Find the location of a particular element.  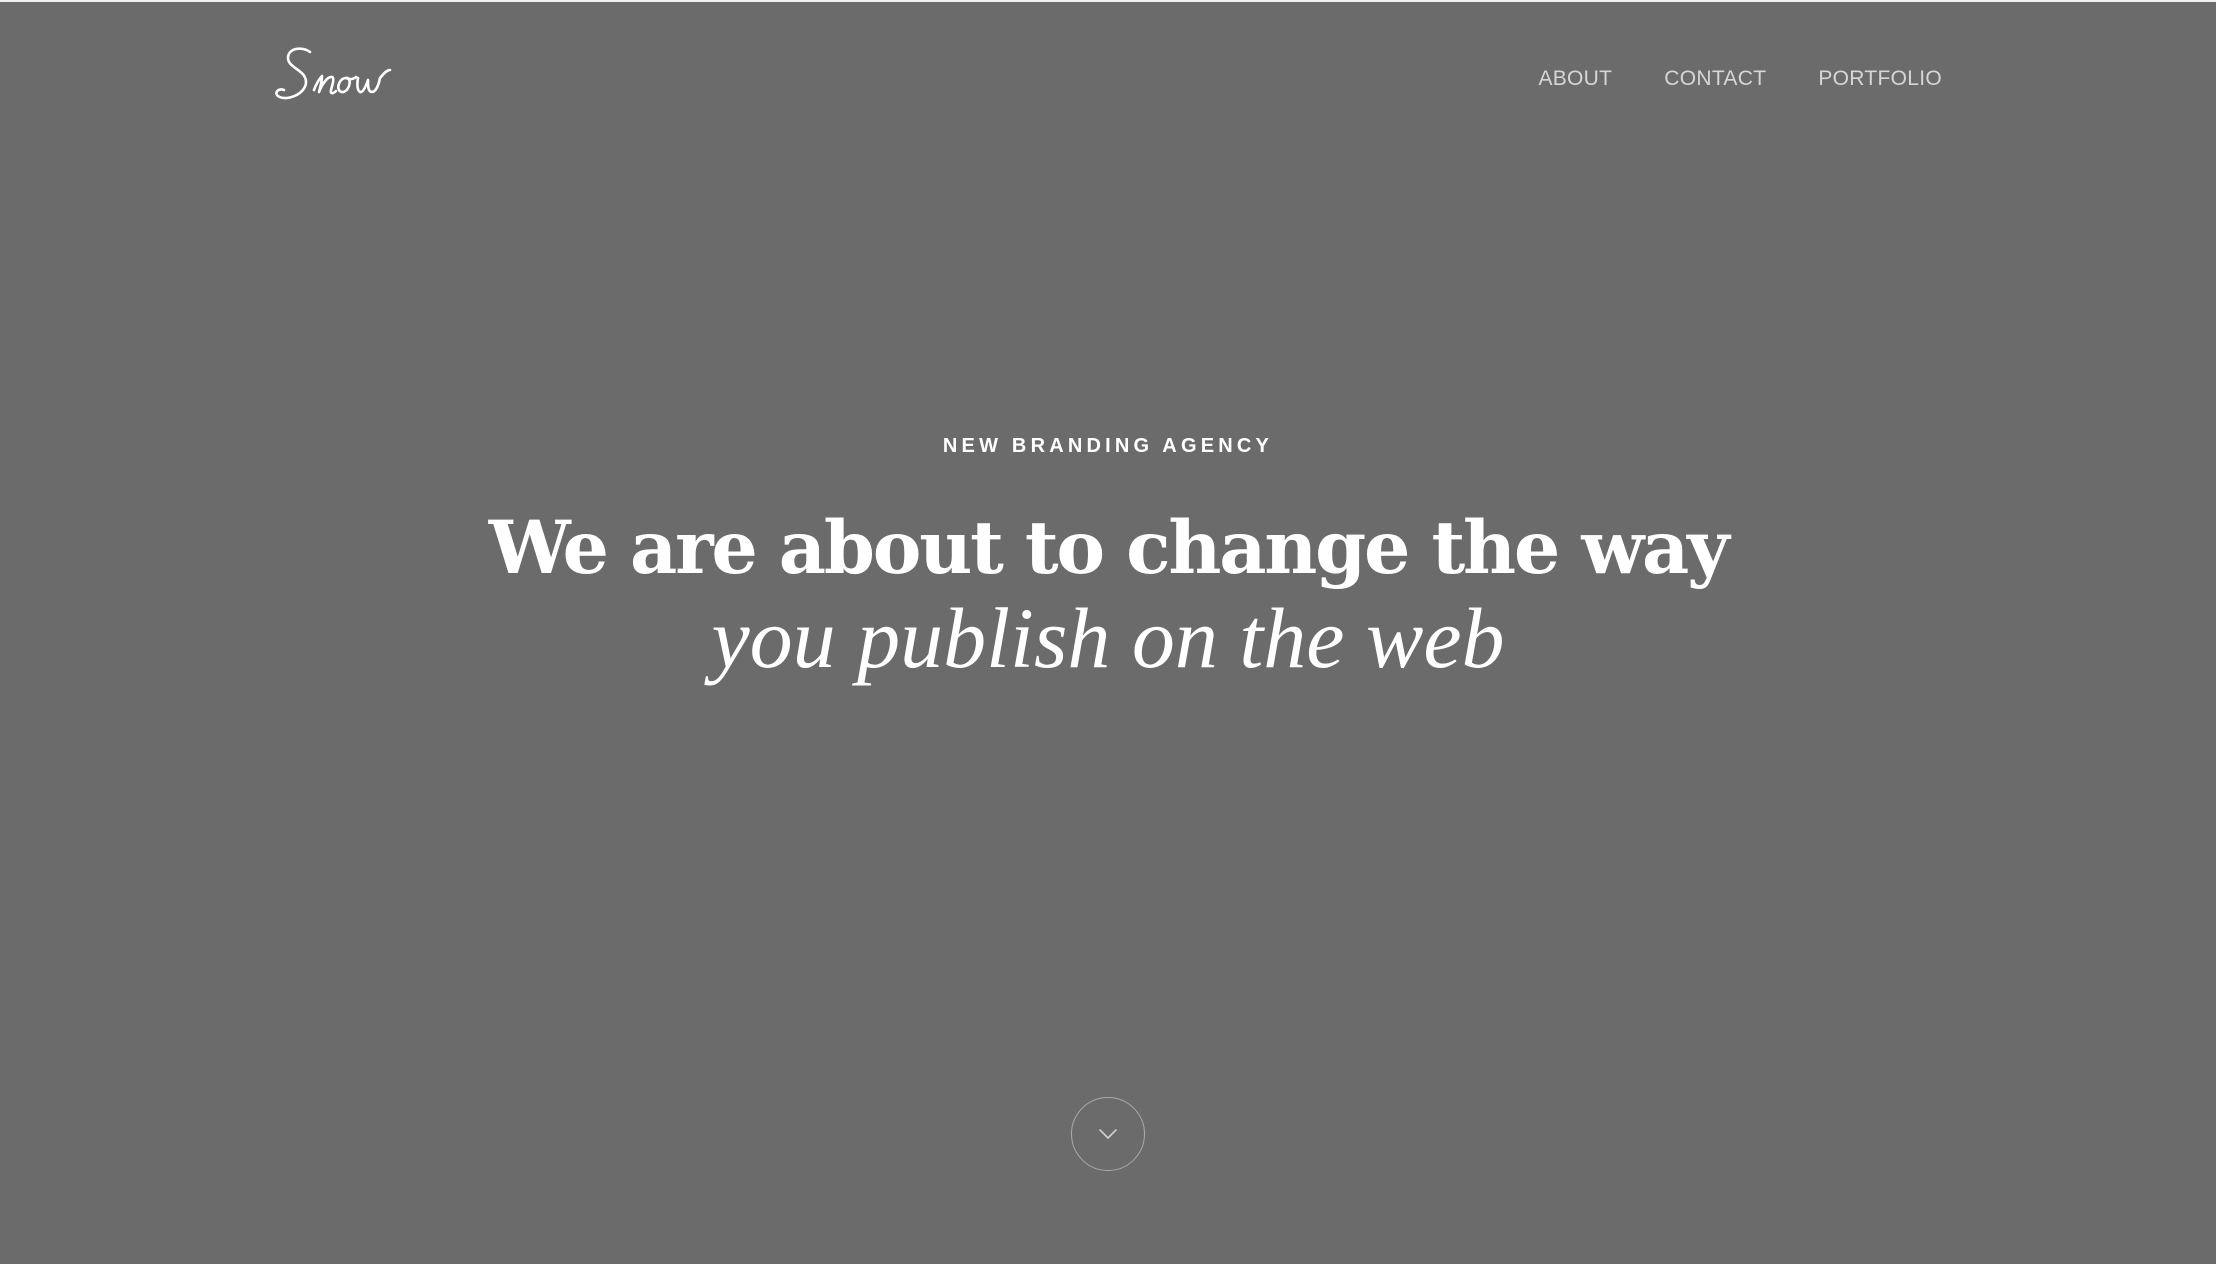

chevron-down-icon is located at coordinates (1108, 1134).